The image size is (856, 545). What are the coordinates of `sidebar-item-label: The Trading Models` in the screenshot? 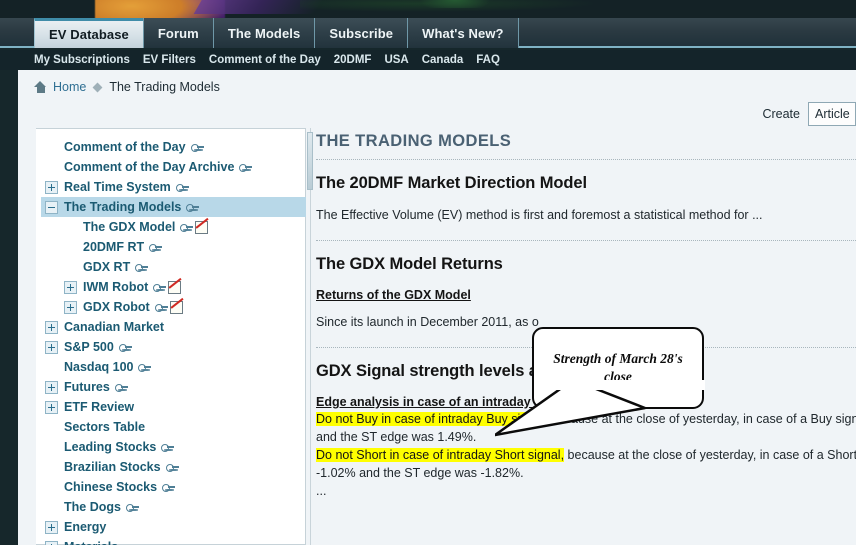 It's located at (123, 207).